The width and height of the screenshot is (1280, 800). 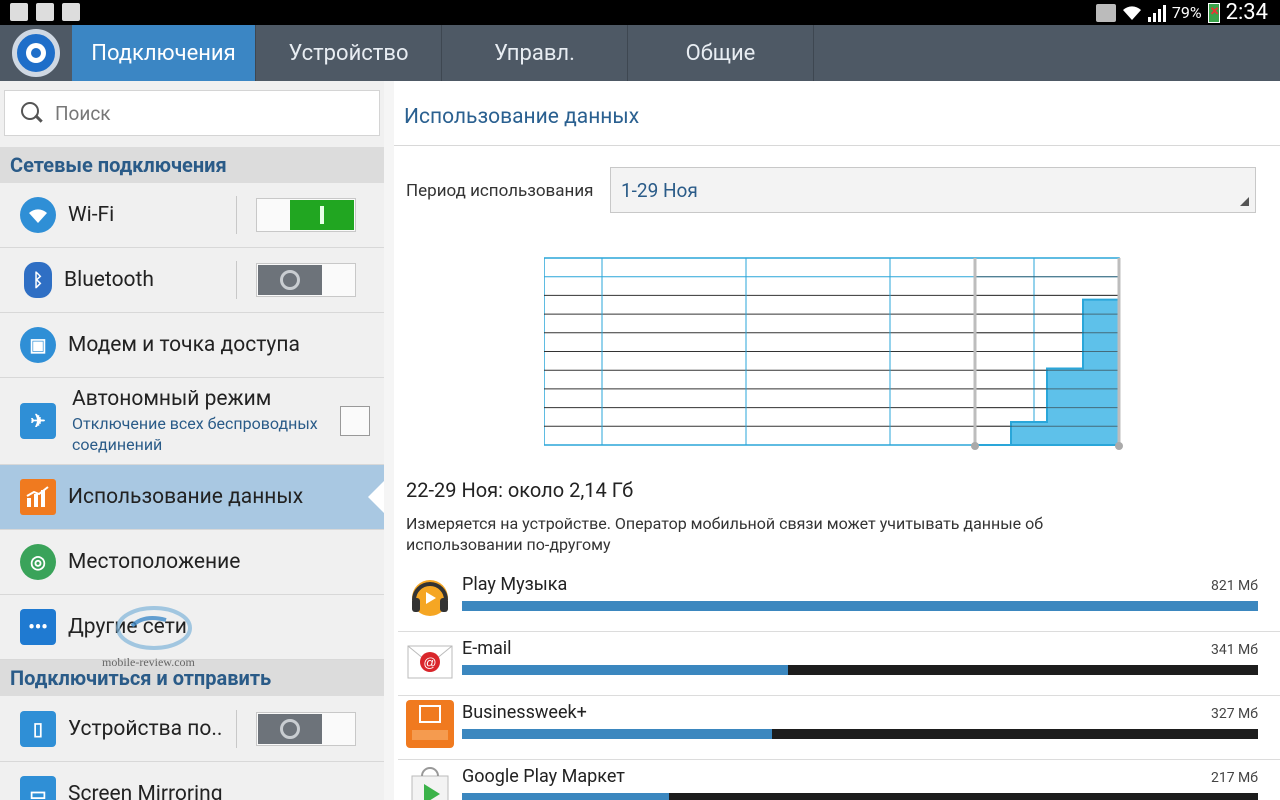 I want to click on app-size: 821 Мб, so click(x=1234, y=586).